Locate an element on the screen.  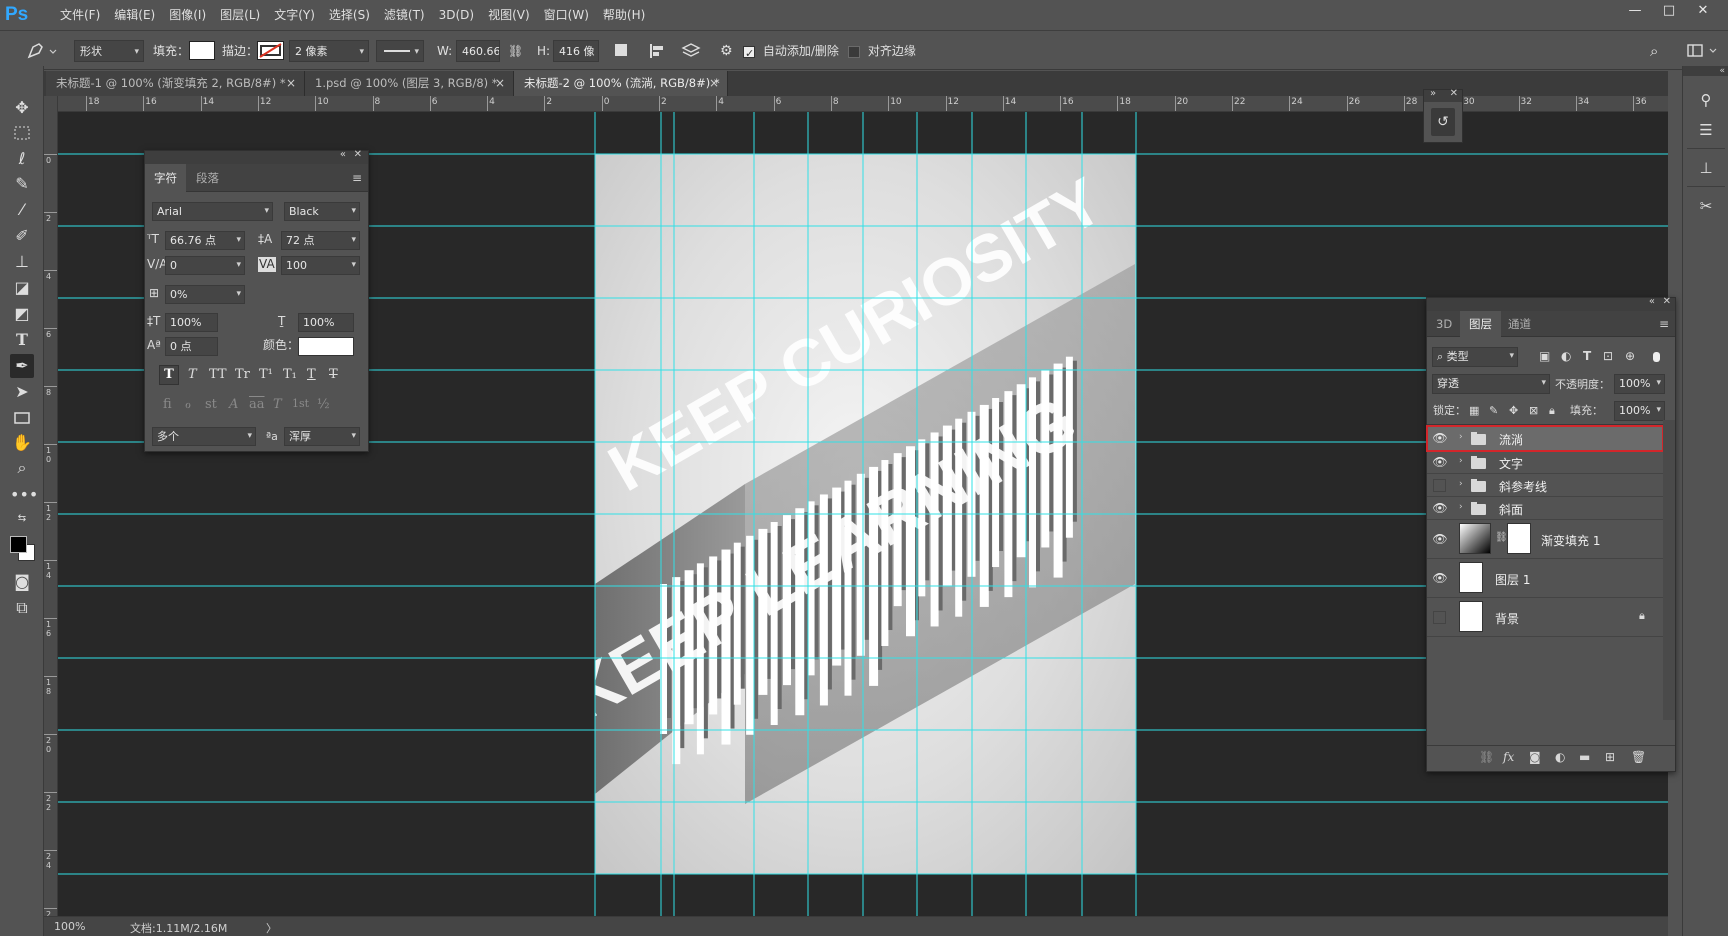
zoom-tool-icon: ⌕ is located at coordinates (22, 468).